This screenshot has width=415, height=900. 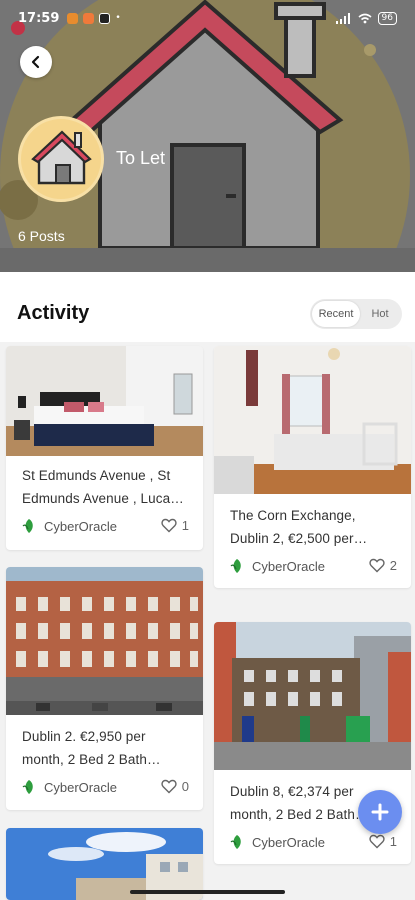 I want to click on signal-icon, so click(x=342, y=18).